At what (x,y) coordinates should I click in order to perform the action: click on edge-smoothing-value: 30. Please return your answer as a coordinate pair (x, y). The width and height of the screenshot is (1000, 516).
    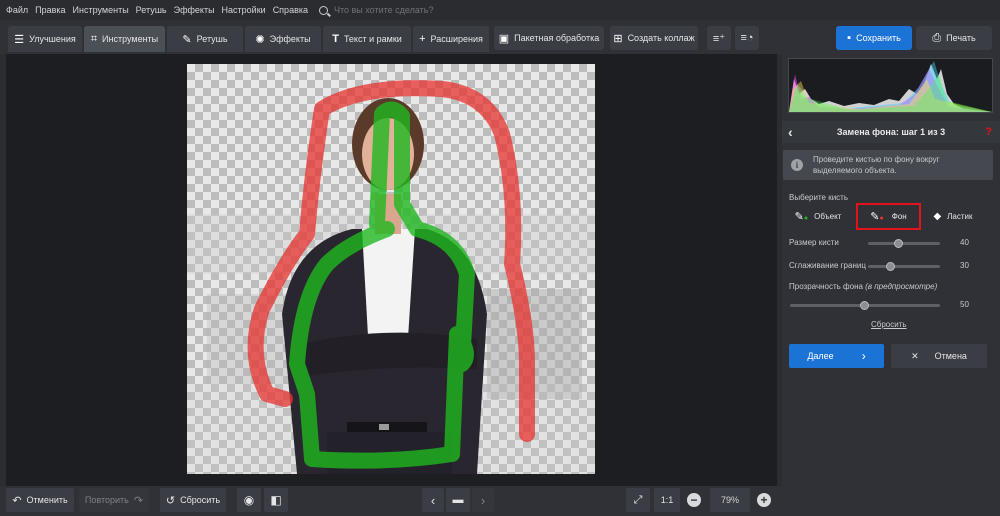
    Looking at the image, I should click on (964, 265).